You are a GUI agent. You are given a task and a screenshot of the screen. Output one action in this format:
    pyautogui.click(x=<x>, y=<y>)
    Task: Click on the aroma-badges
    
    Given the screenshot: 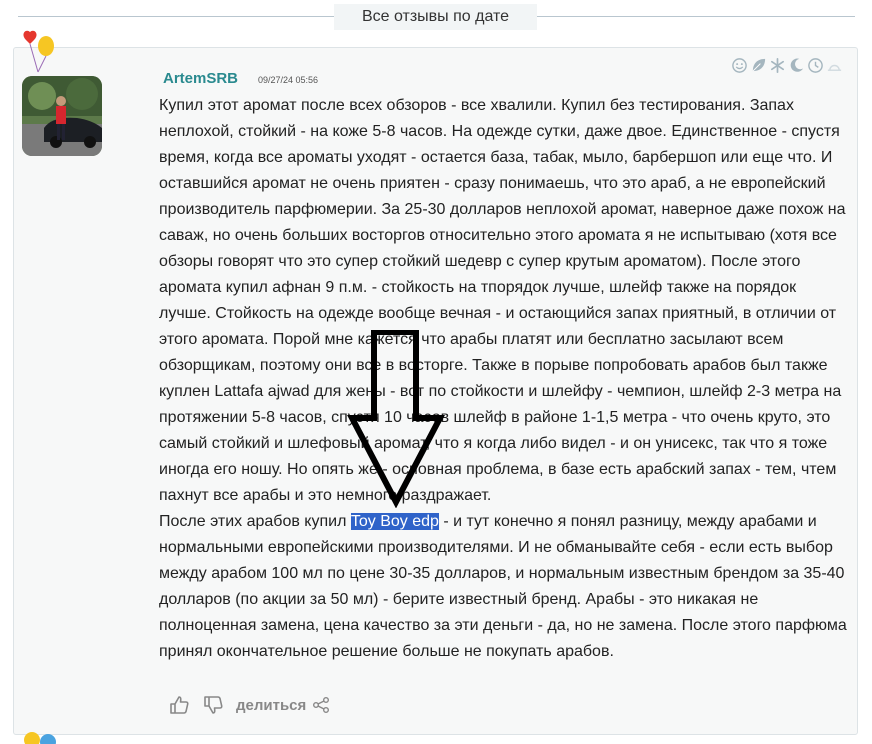 What is the action you would take?
    pyautogui.click(x=787, y=65)
    